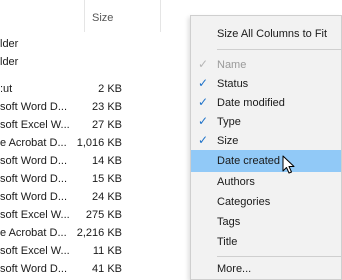 Image resolution: width=342 pixels, height=280 pixels. Describe the element at coordinates (90, 126) in the screenshot. I see `file-row: soft Excel W... 27 KB` at that location.